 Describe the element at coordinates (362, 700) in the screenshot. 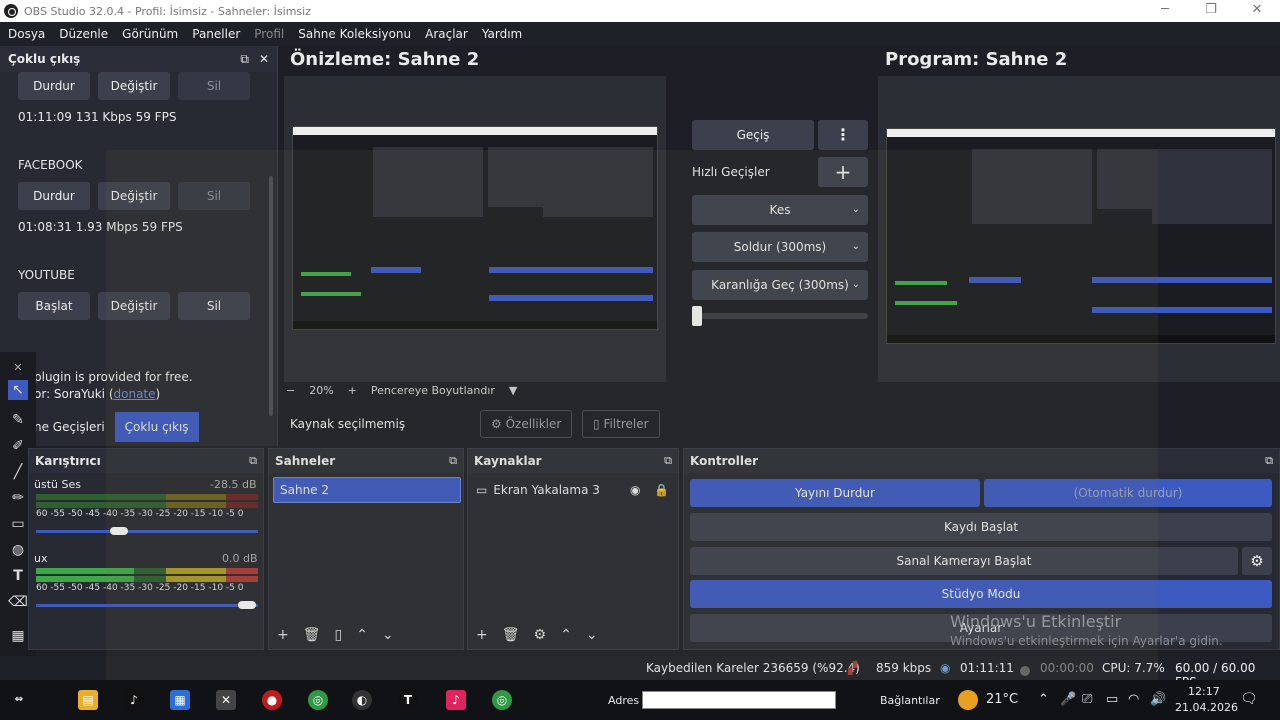

I see `obs-taskbar-icon: ◐` at that location.